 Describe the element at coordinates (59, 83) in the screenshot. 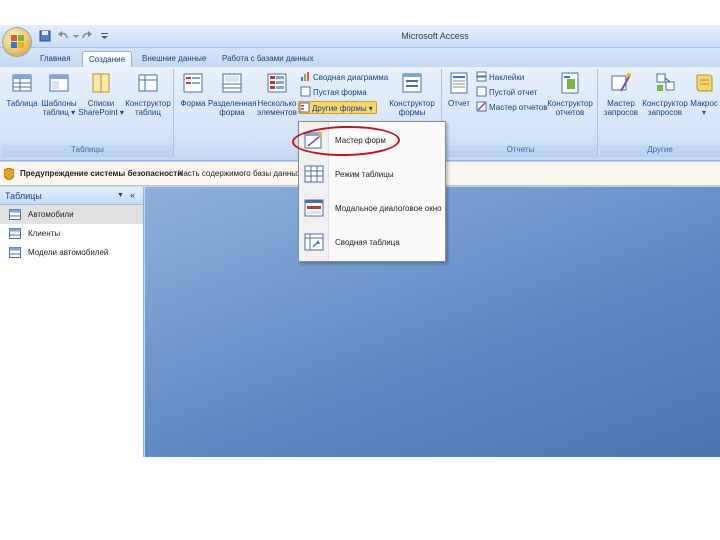

I see `table-templates-icon` at that location.